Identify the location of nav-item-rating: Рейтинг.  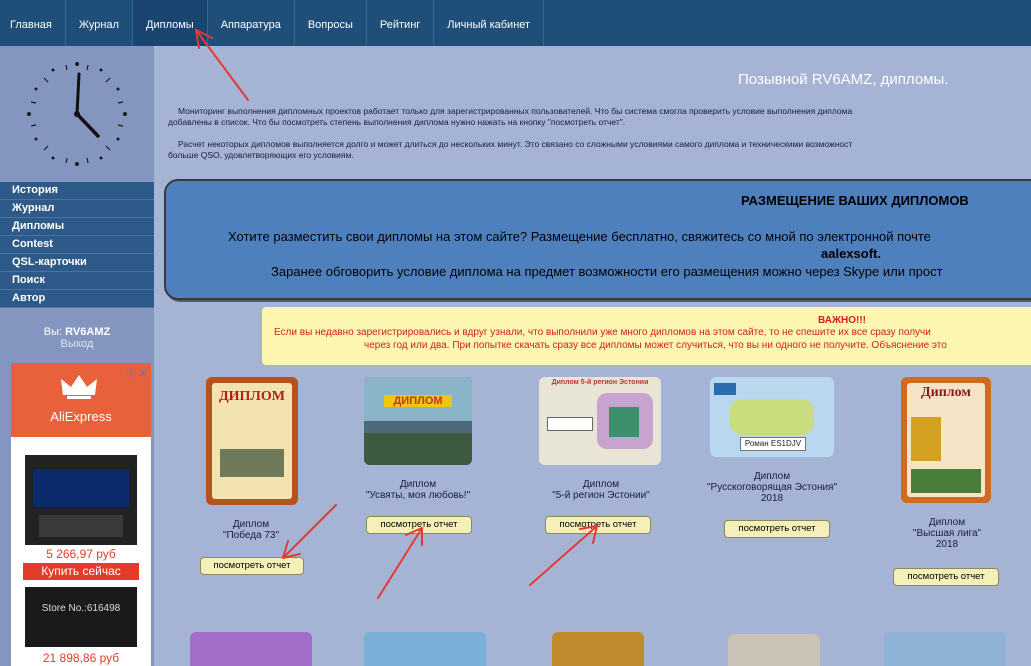
(401, 23).